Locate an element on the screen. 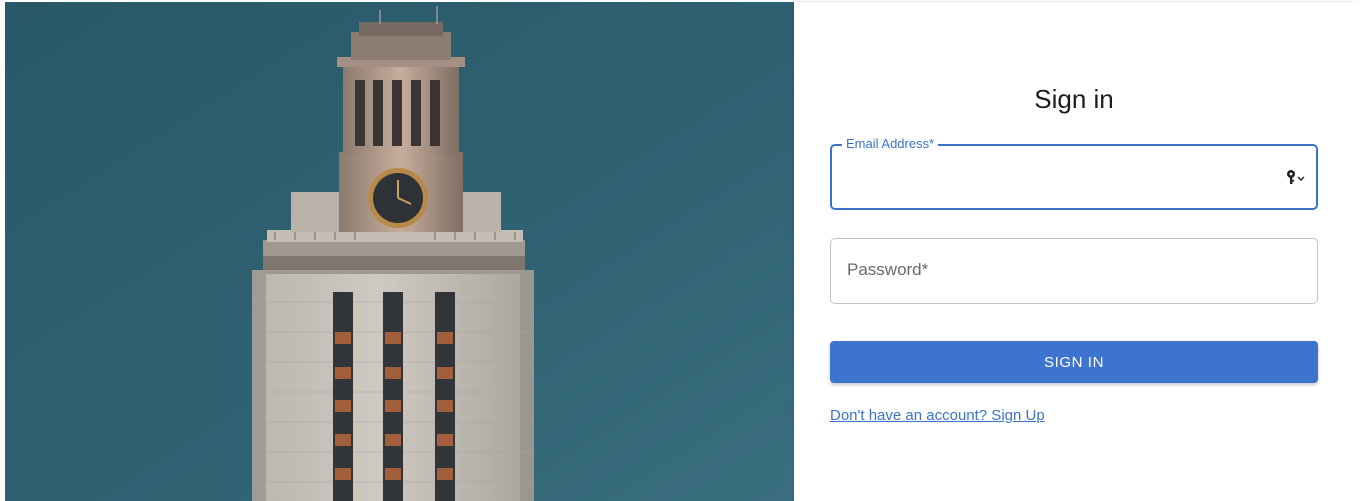 The width and height of the screenshot is (1360, 501). sign-in-button: SIGN IN is located at coordinates (1074, 362).